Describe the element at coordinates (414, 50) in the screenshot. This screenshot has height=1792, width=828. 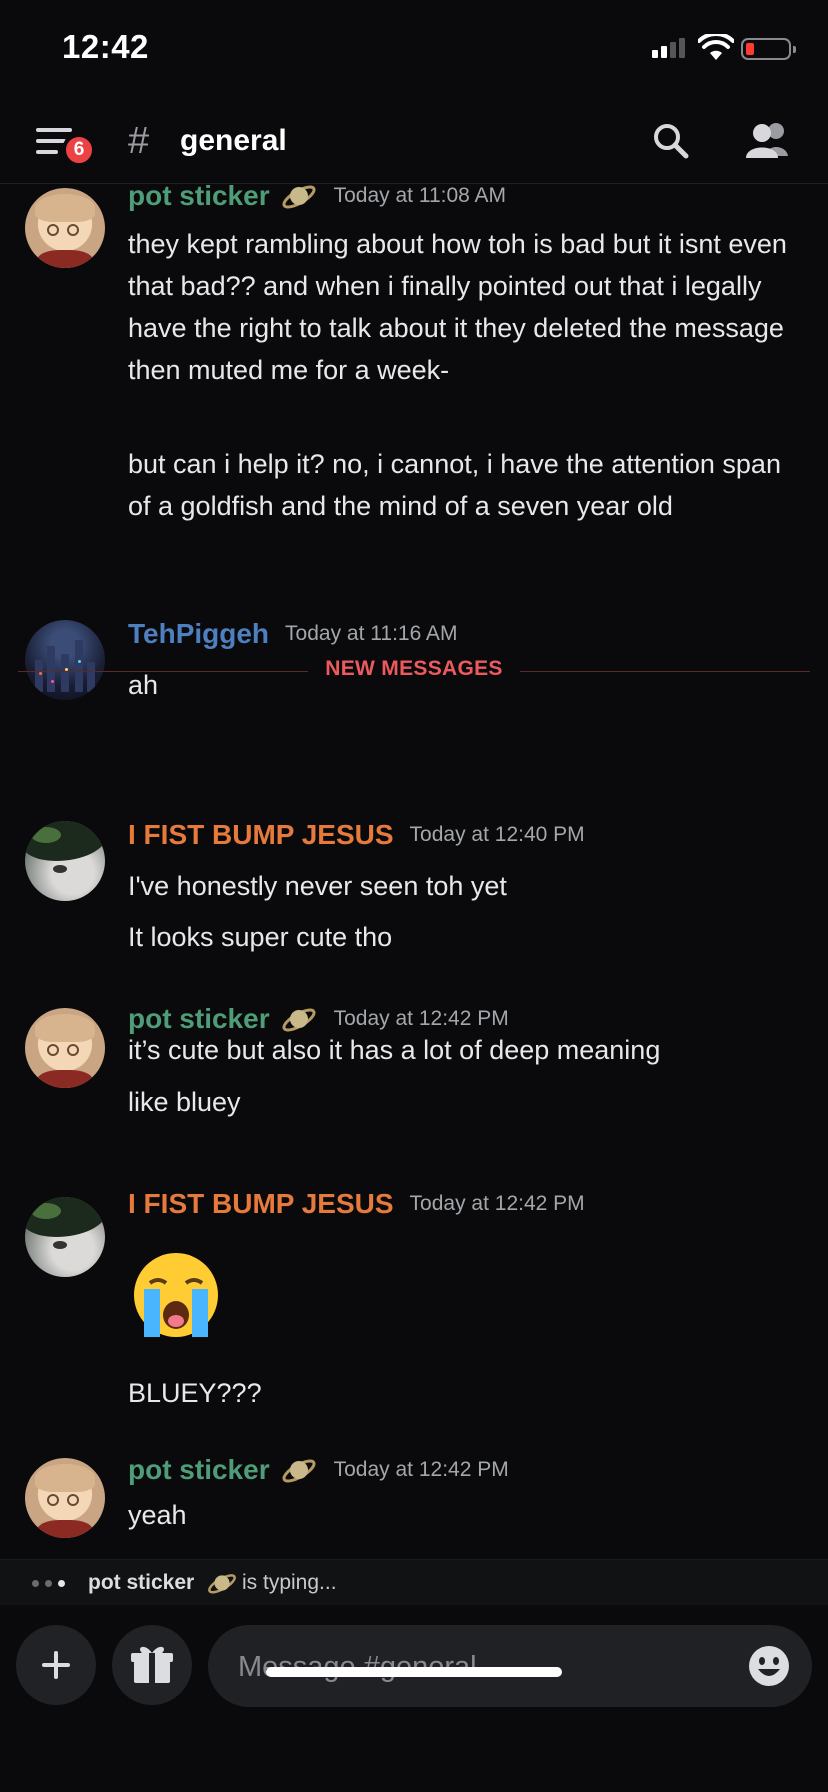
I see `status-bar: 12:42` at that location.